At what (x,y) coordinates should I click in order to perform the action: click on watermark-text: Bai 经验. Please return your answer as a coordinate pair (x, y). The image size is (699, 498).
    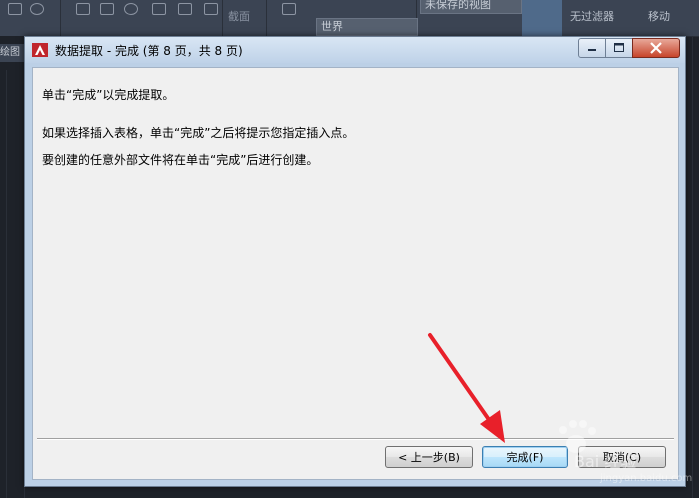
    Looking at the image, I should click on (605, 461).